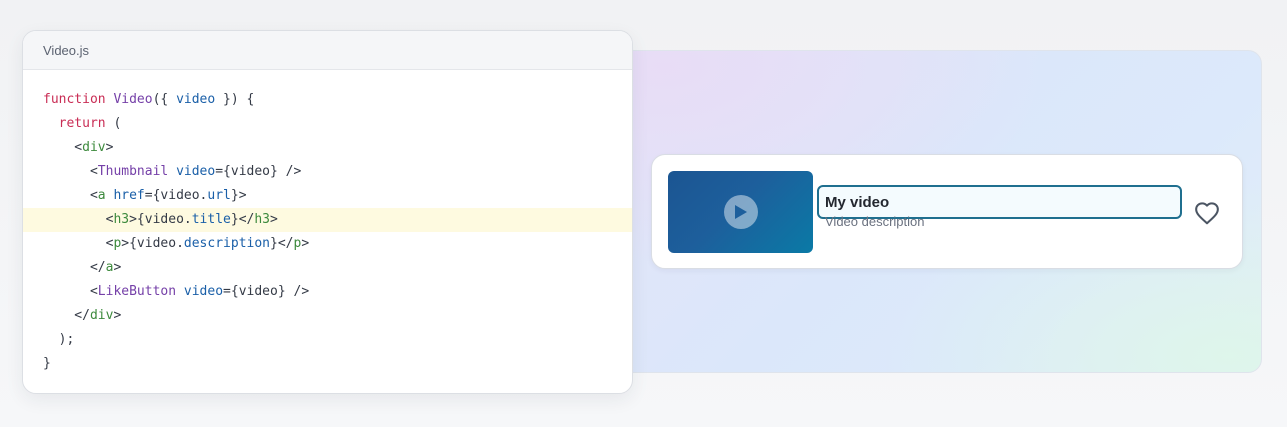 The width and height of the screenshot is (1287, 427). What do you see at coordinates (133, 171) in the screenshot?
I see `code-token: Thumbnail` at bounding box center [133, 171].